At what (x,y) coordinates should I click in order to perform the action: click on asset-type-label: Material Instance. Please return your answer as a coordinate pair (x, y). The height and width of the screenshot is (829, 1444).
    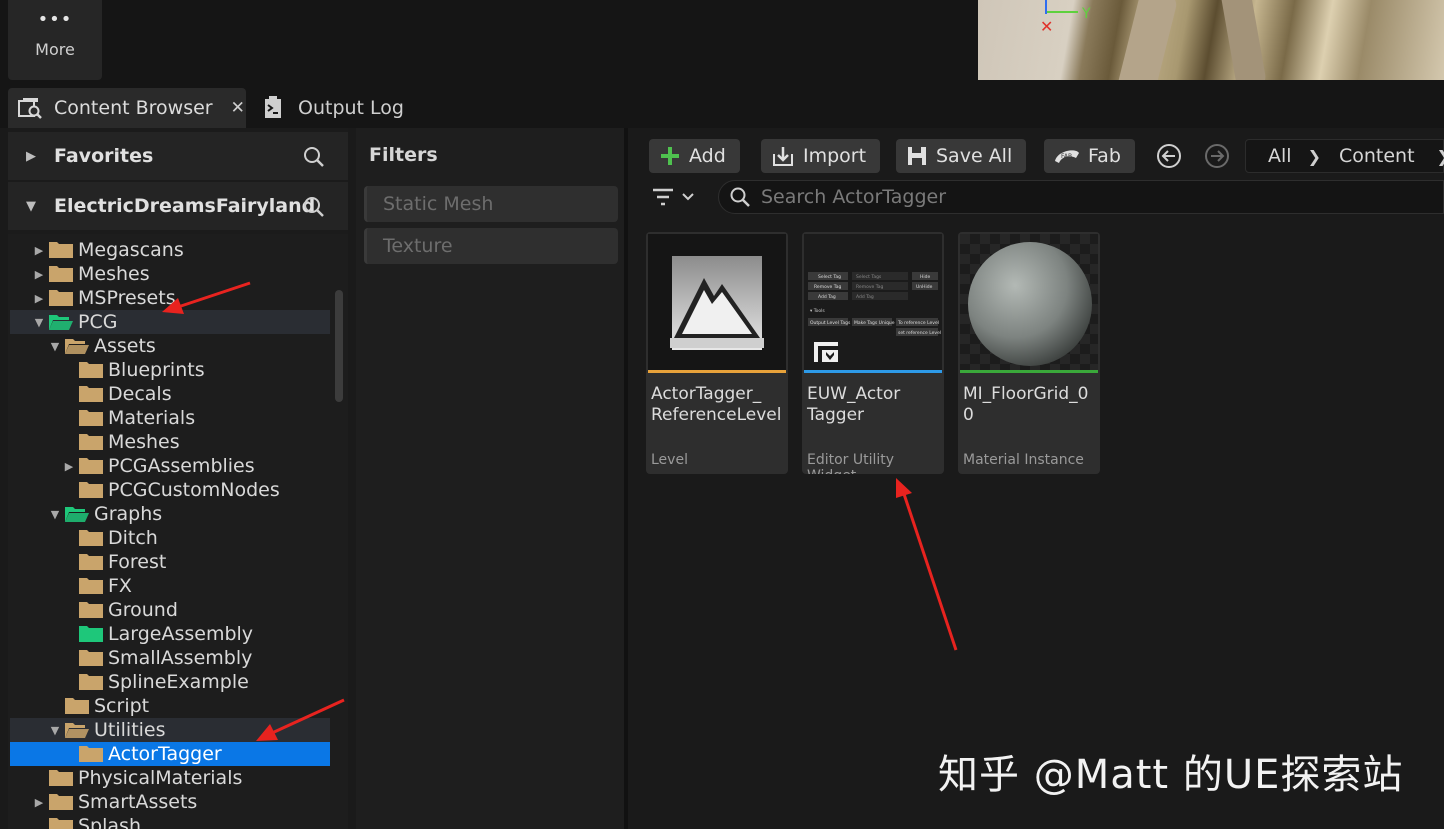
    Looking at the image, I should click on (1023, 460).